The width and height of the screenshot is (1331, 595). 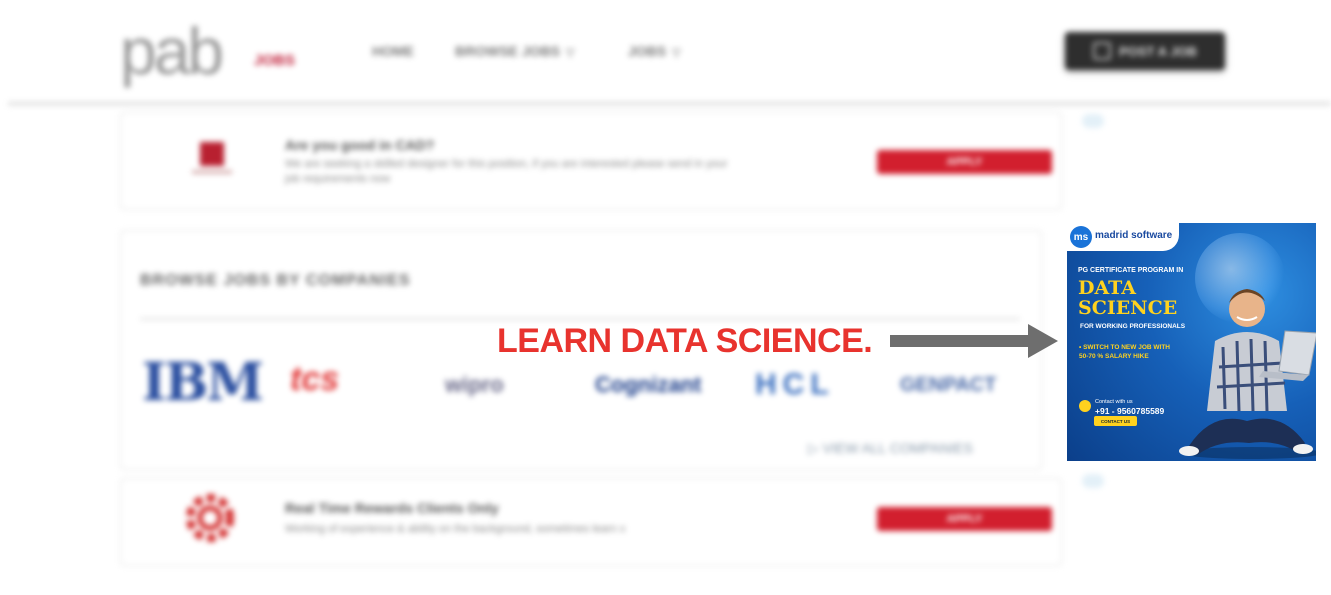 What do you see at coordinates (795, 385) in the screenshot?
I see `company-logo-hcl: HCL` at bounding box center [795, 385].